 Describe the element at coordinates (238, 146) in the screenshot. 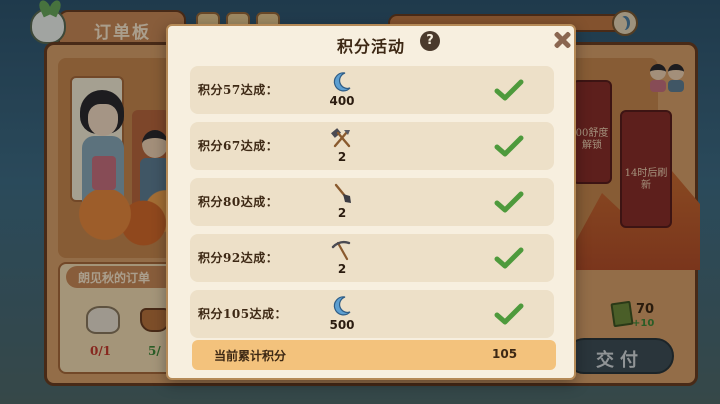

I see `milestone-label: 积分67达成：` at that location.